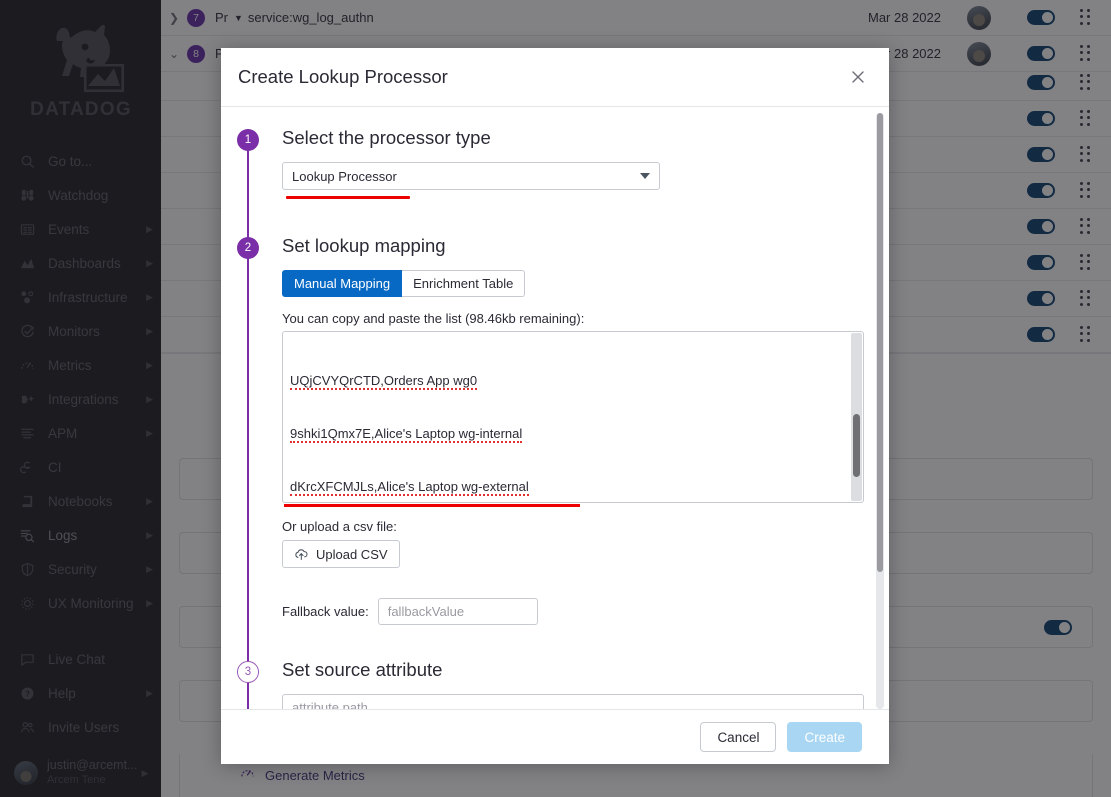 The height and width of the screenshot is (797, 1111). Describe the element at coordinates (573, 701) in the screenshot. I see `source-attribute-input` at that location.